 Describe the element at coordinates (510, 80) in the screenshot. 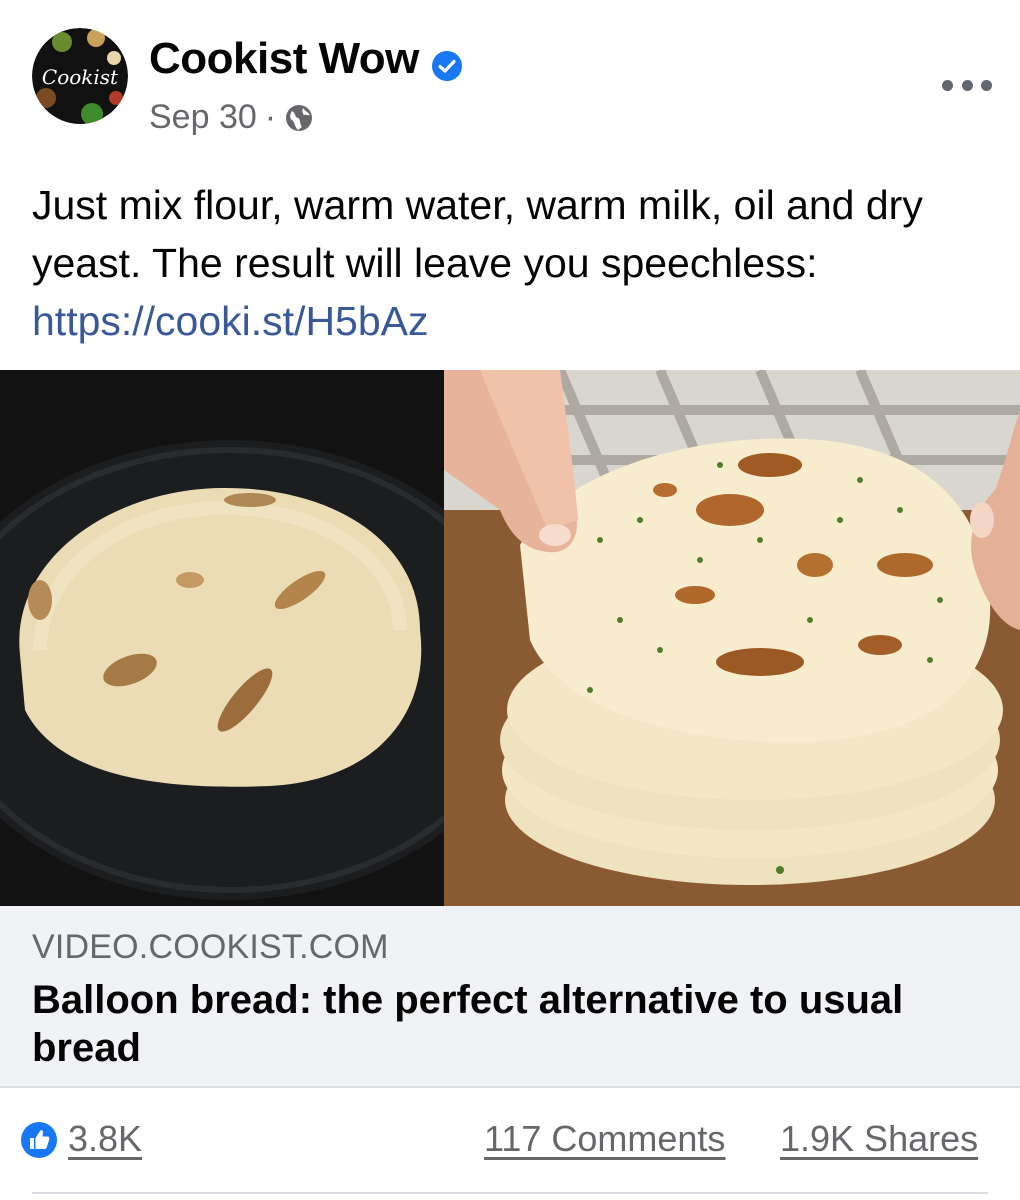

I see `post-header: Cookist Cookist Wow Sep 30 ·` at that location.